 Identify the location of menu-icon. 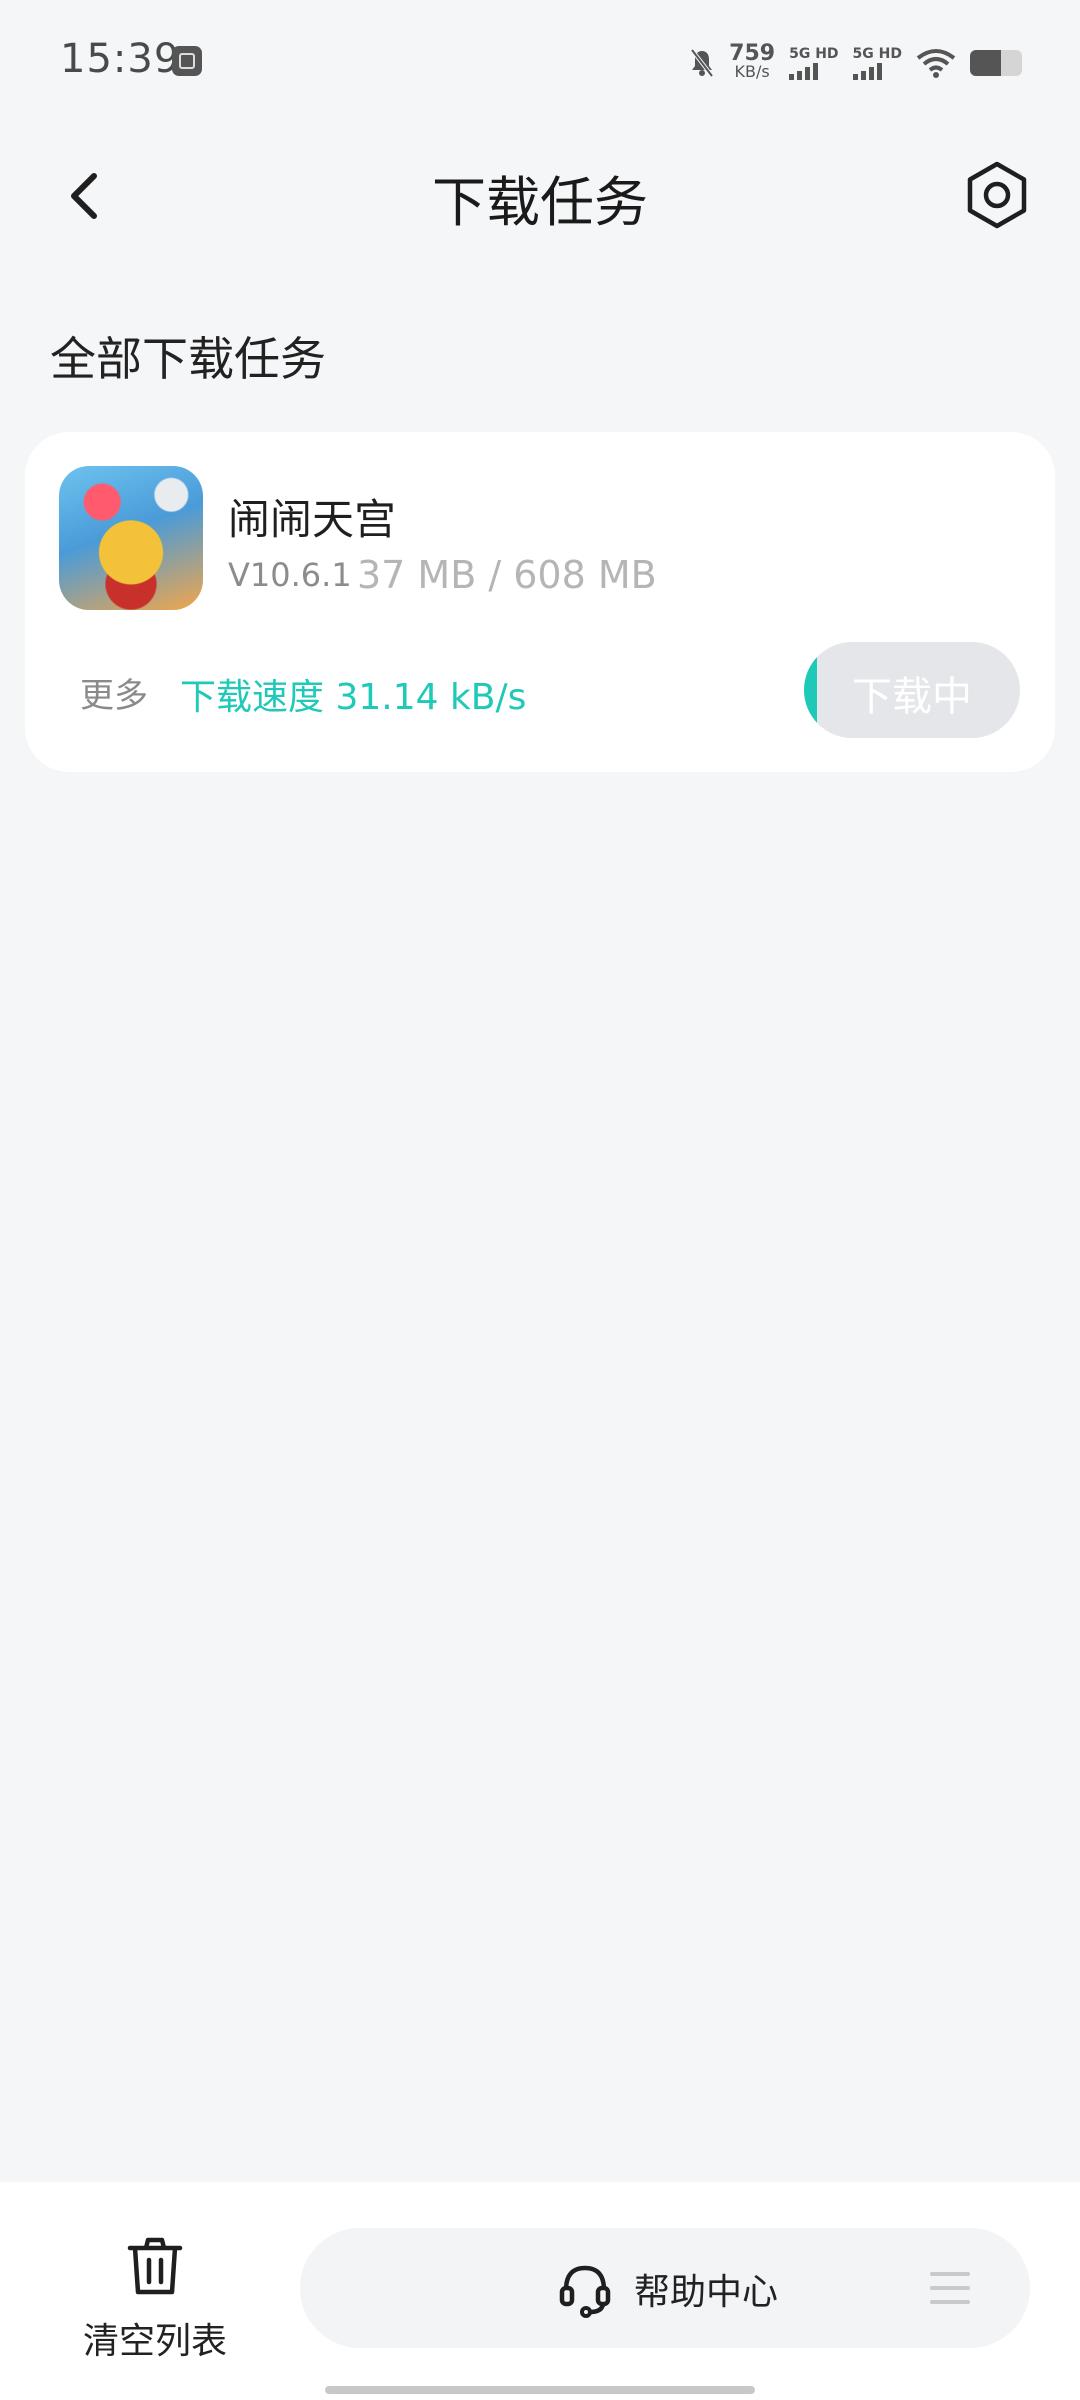
(950, 2288).